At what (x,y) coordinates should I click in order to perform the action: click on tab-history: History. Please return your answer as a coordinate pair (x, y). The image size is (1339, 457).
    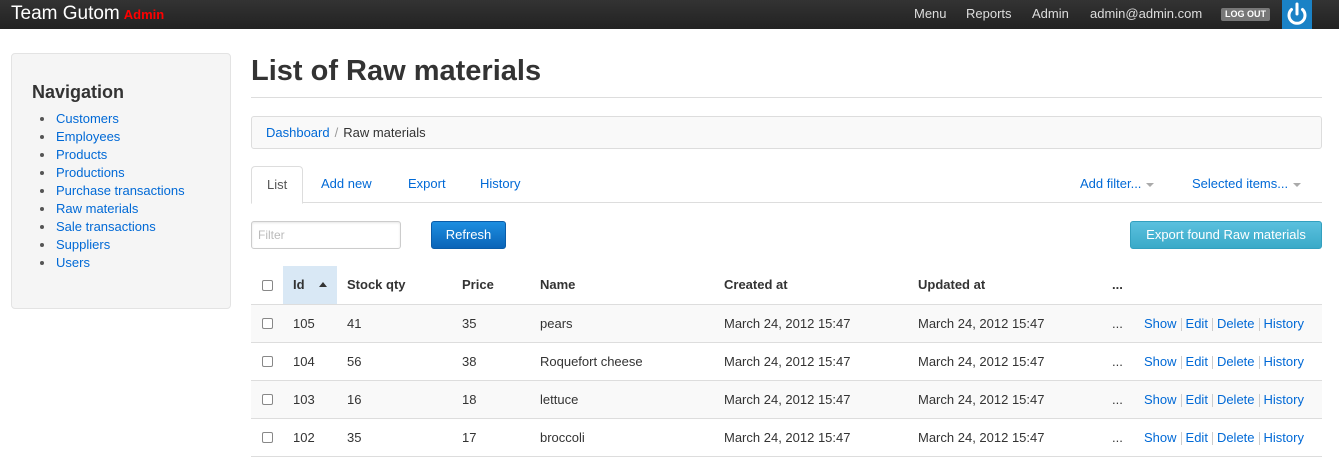
    Looking at the image, I should click on (500, 184).